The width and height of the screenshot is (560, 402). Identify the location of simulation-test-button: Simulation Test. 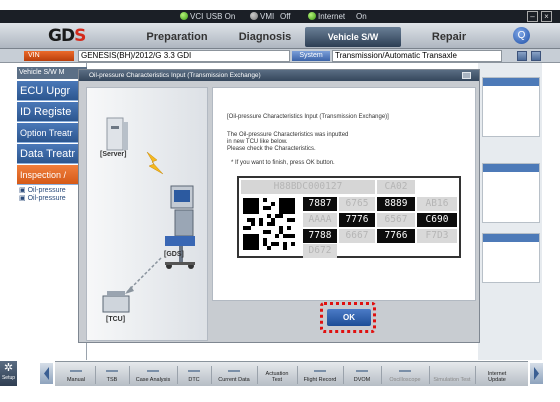
(452, 375).